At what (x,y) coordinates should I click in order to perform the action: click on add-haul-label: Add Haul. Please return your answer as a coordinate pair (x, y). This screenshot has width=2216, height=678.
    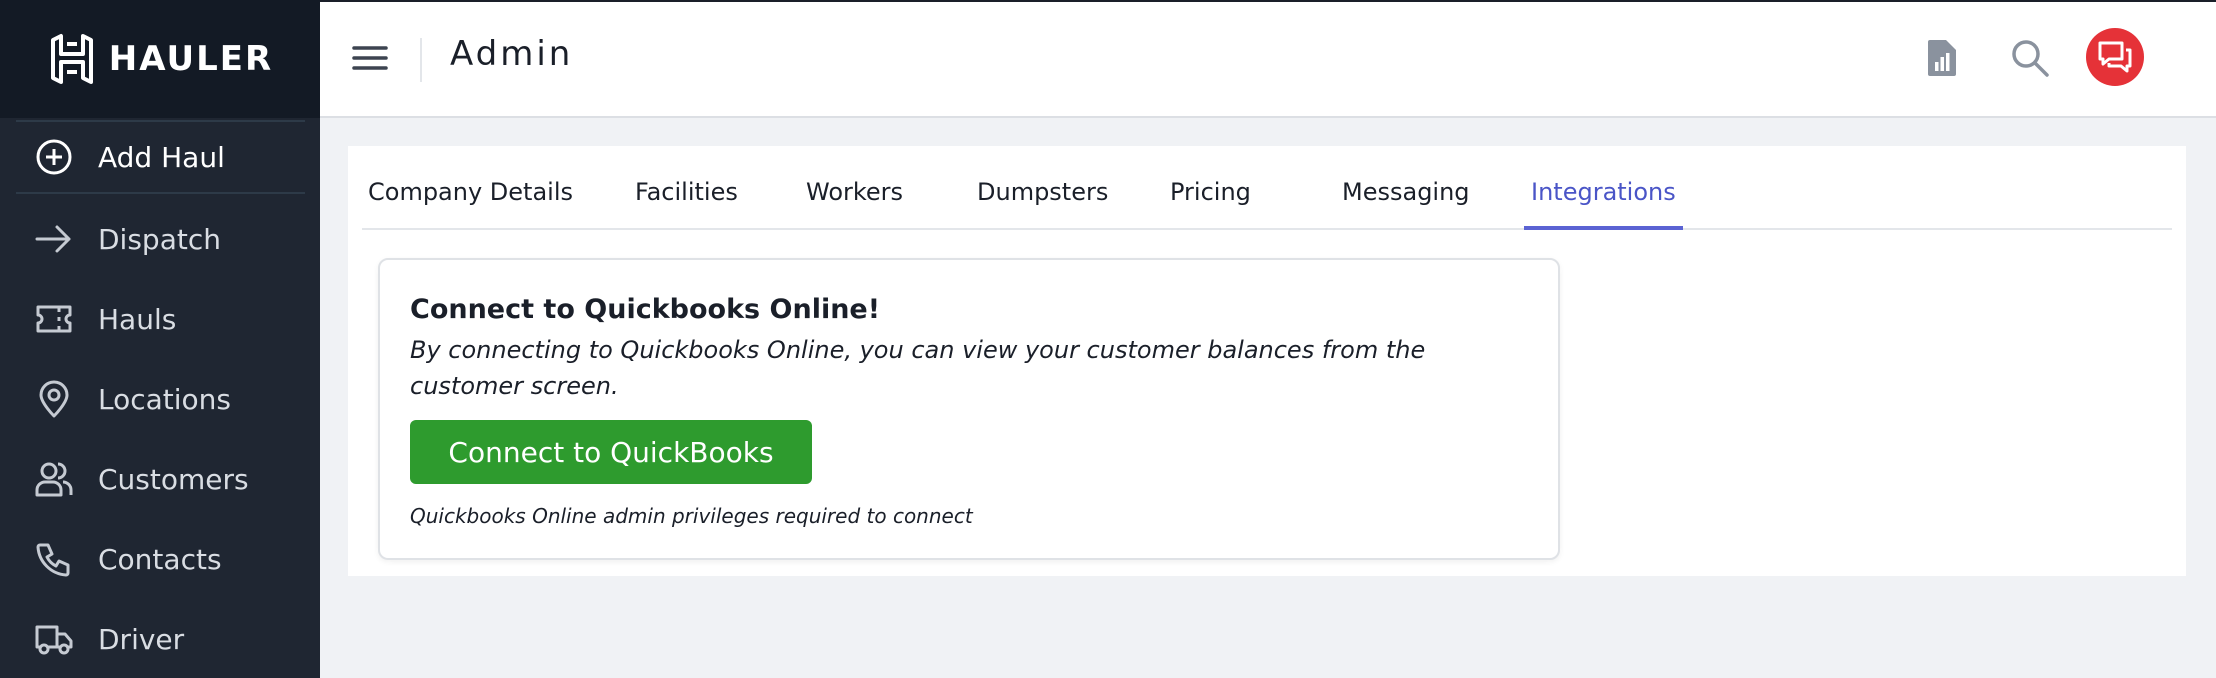
    Looking at the image, I should click on (161, 157).